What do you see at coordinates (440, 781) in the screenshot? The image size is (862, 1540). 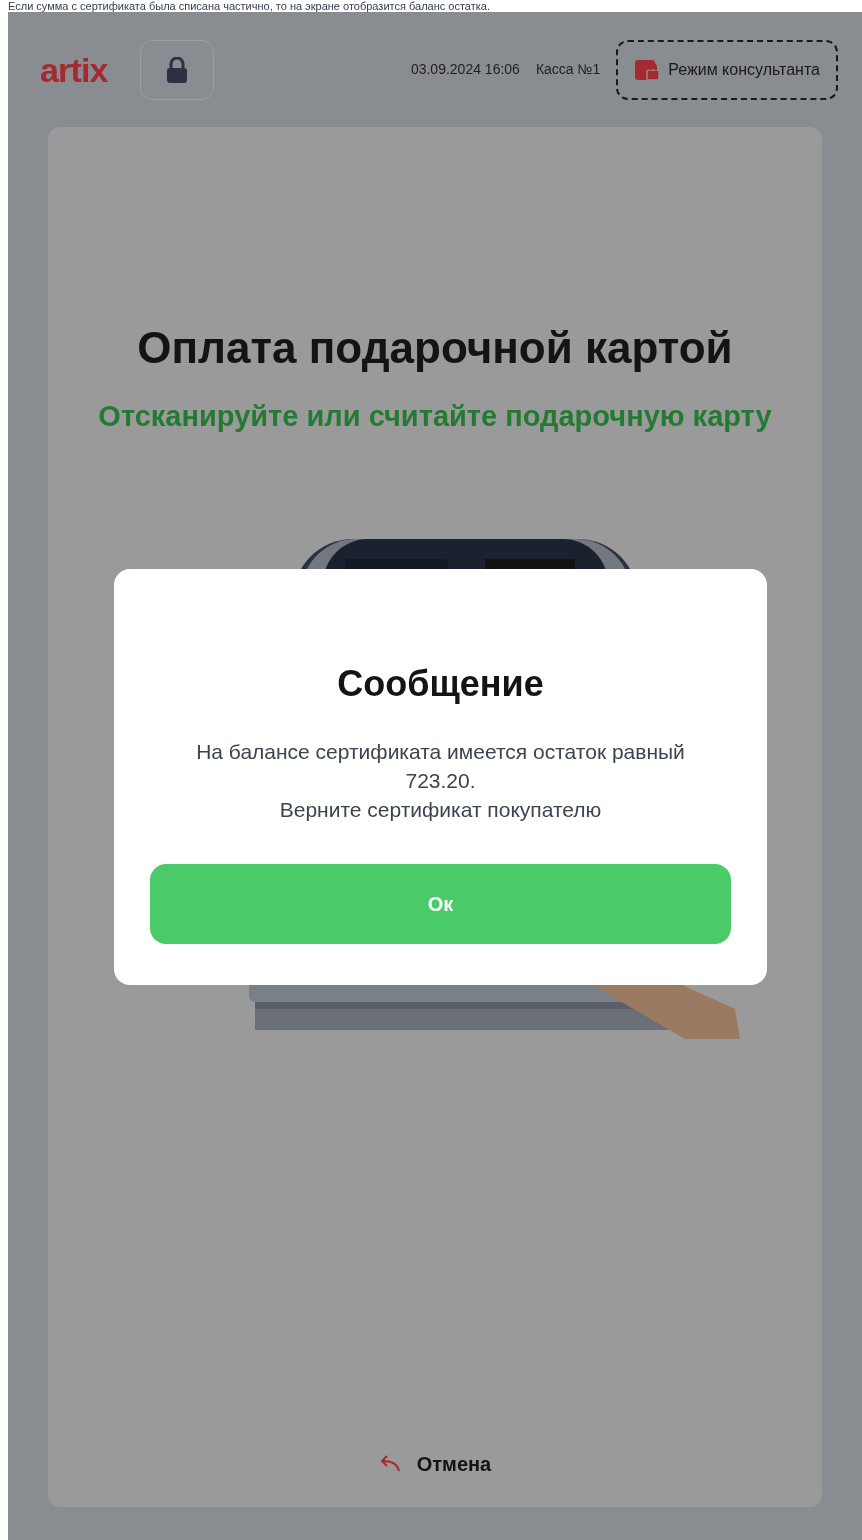 I see `dialog-message: На балансе сертификата имеется остаток равный 723.20. Верните сертификат покупателю` at bounding box center [440, 781].